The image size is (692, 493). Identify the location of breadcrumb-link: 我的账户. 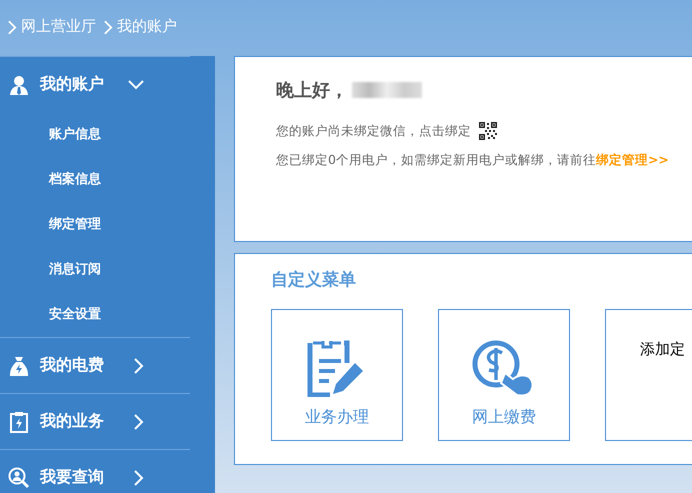
(147, 26).